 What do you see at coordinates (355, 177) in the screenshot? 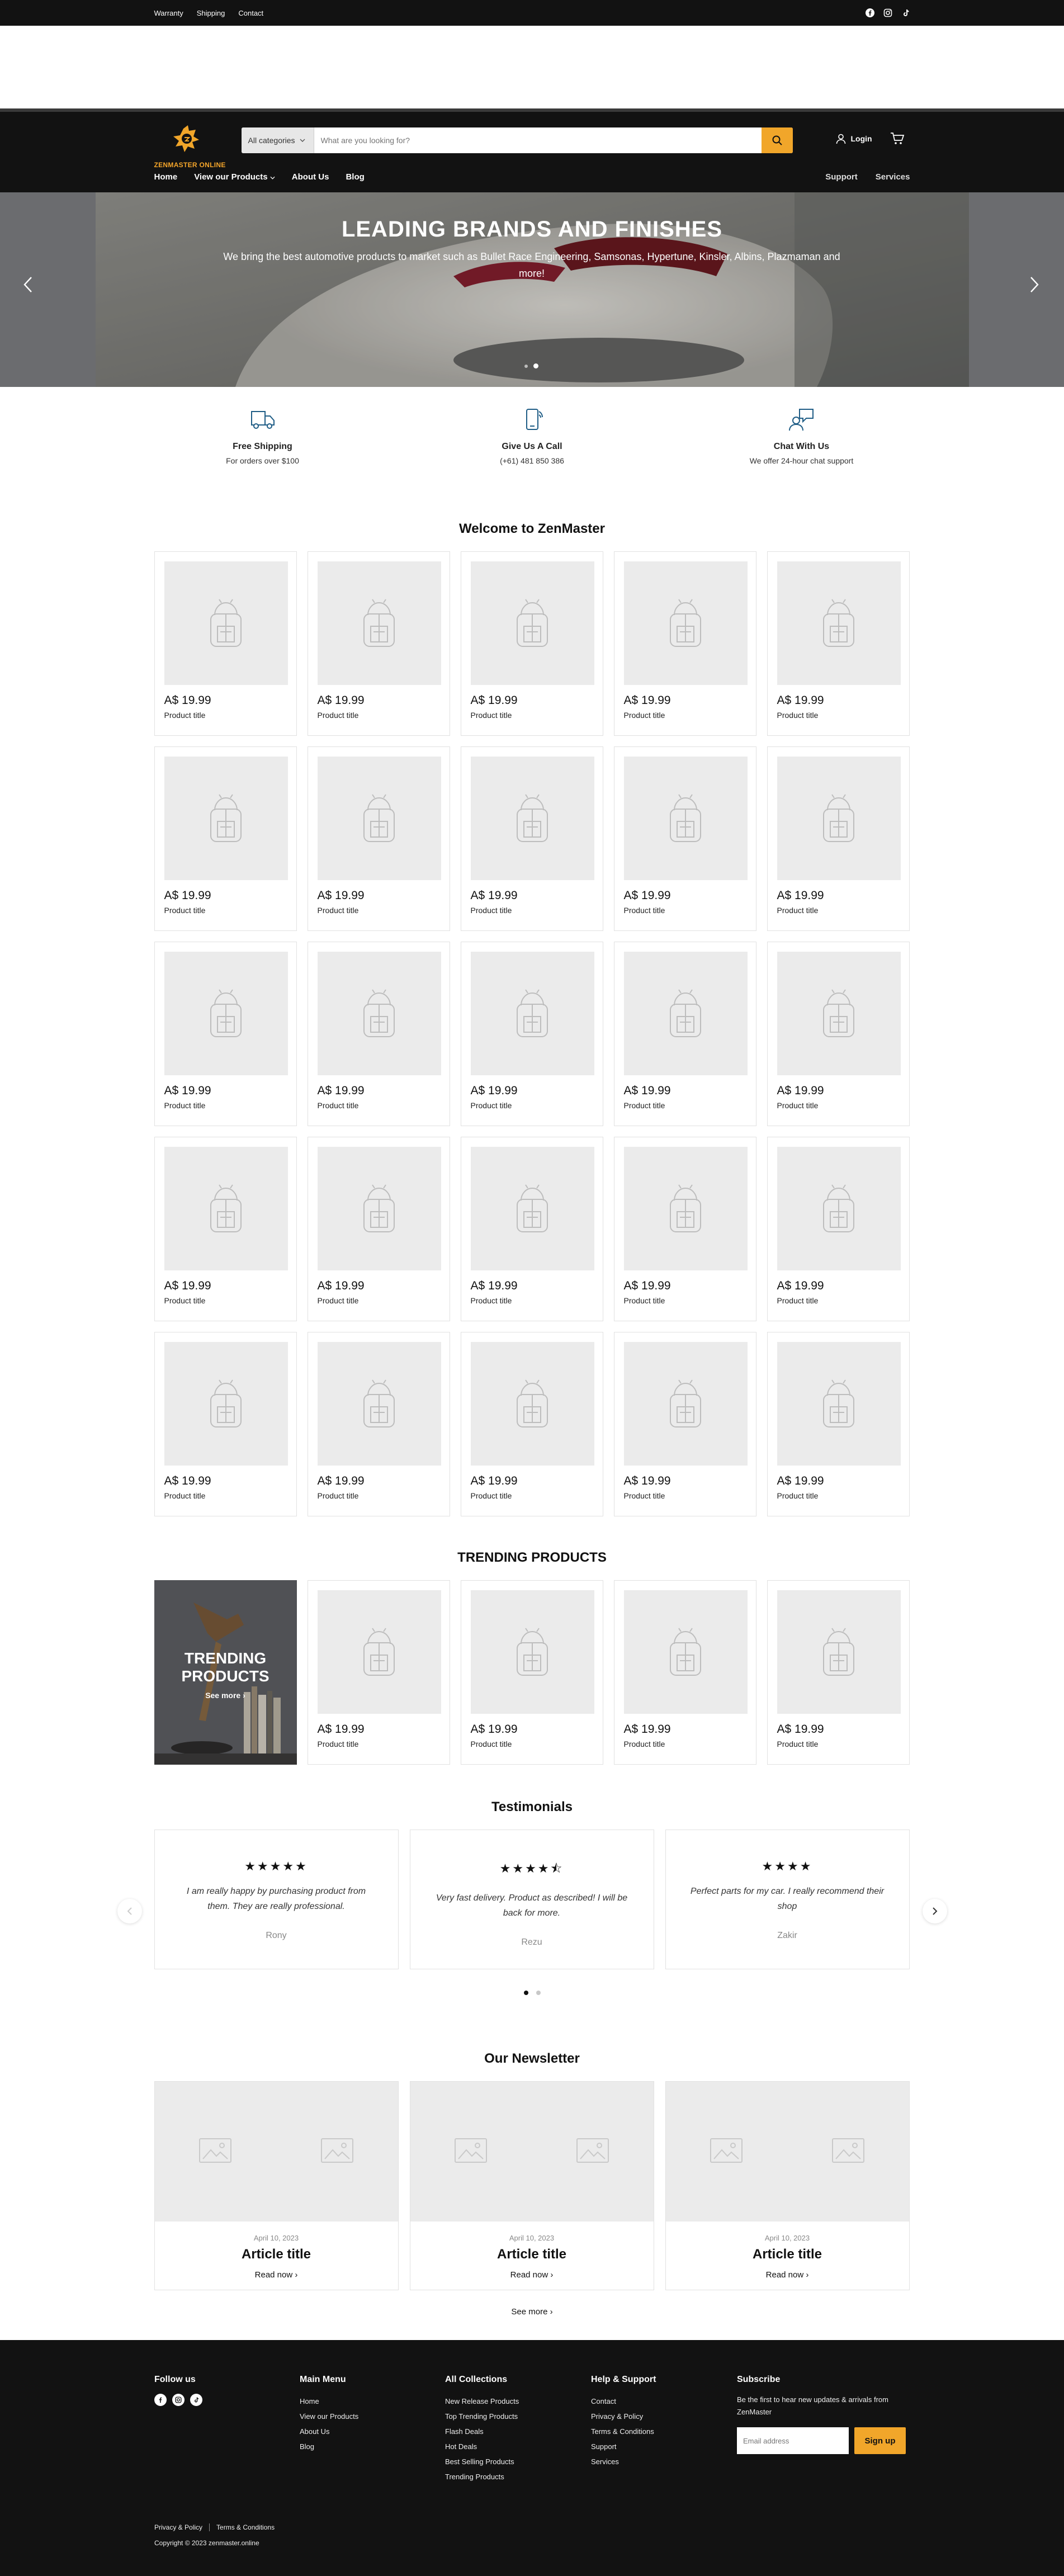
I see `nav-blog: Blog` at bounding box center [355, 177].